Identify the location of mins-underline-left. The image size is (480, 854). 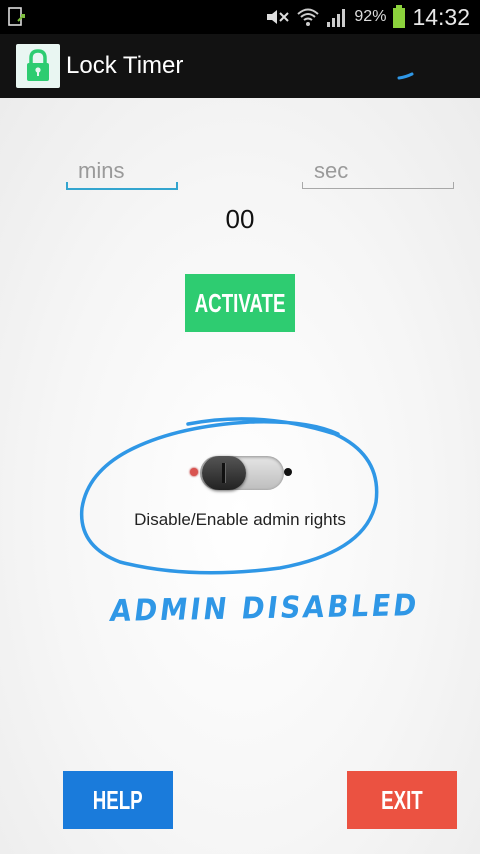
(67, 186).